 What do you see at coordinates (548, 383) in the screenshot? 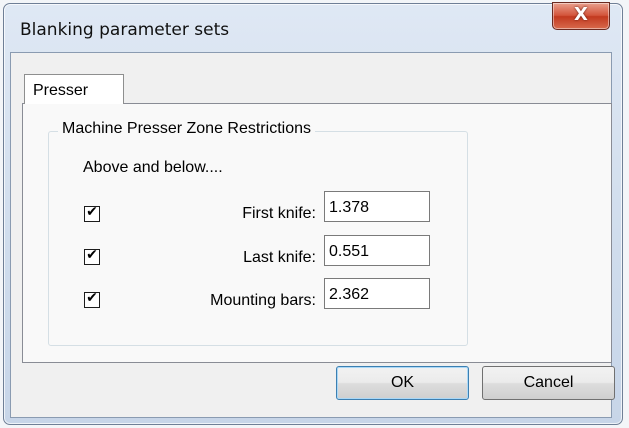
I see `cancel-button: Cancel` at bounding box center [548, 383].